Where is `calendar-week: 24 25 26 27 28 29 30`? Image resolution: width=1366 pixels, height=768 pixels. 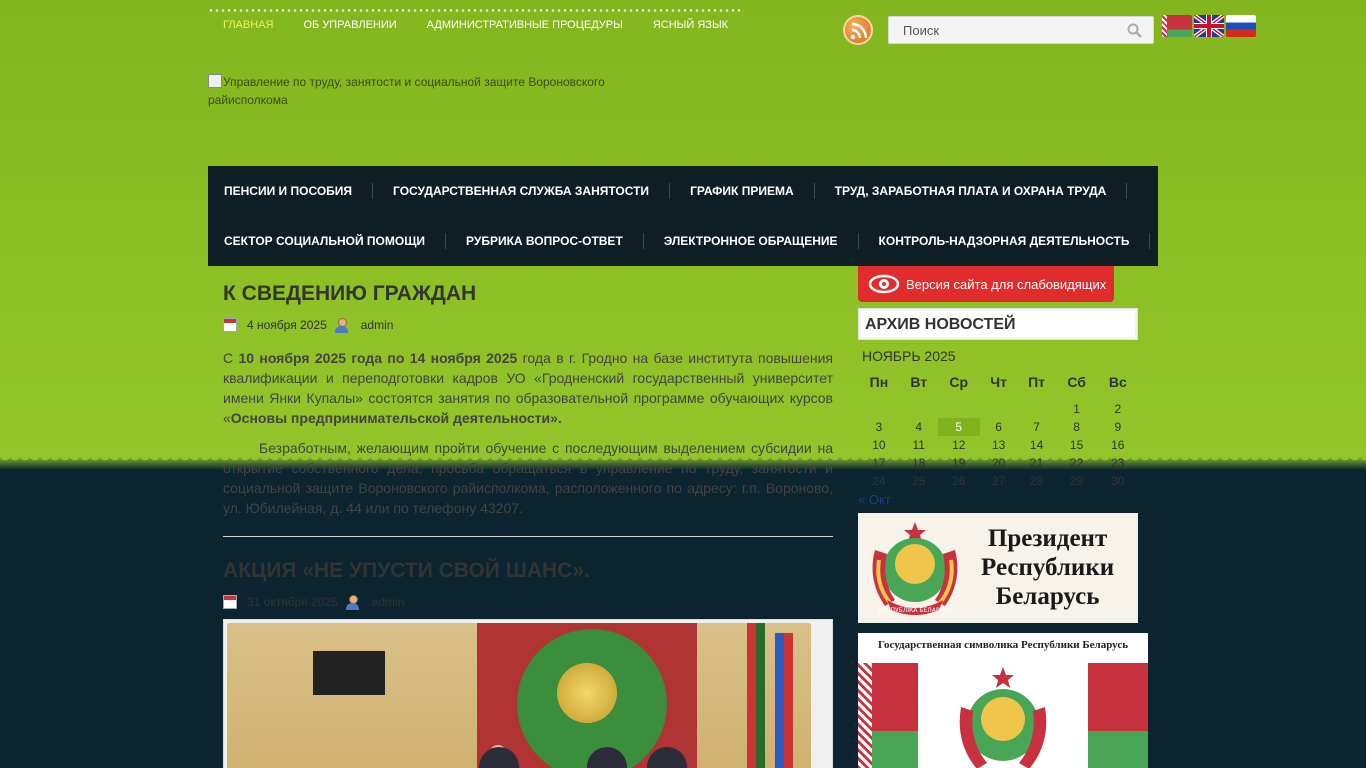
calendar-week: 24 25 26 27 28 29 30 is located at coordinates (998, 481).